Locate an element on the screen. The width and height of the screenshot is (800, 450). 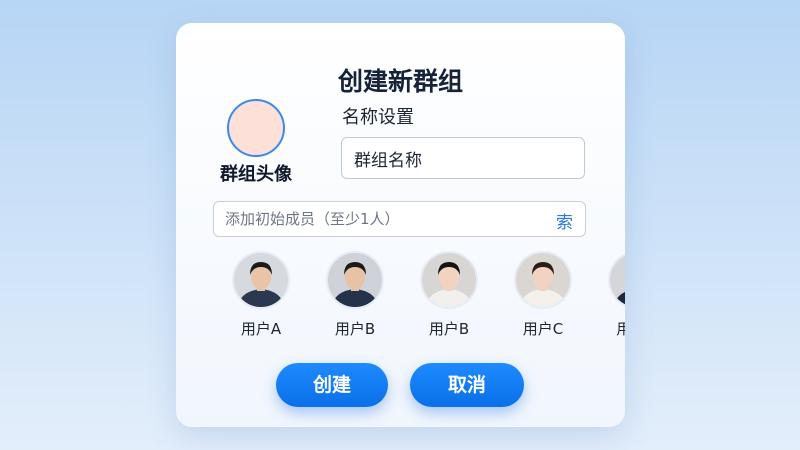
member-list: 用户A 用户B 用户B 用户C 用户D is located at coordinates (427, 296).